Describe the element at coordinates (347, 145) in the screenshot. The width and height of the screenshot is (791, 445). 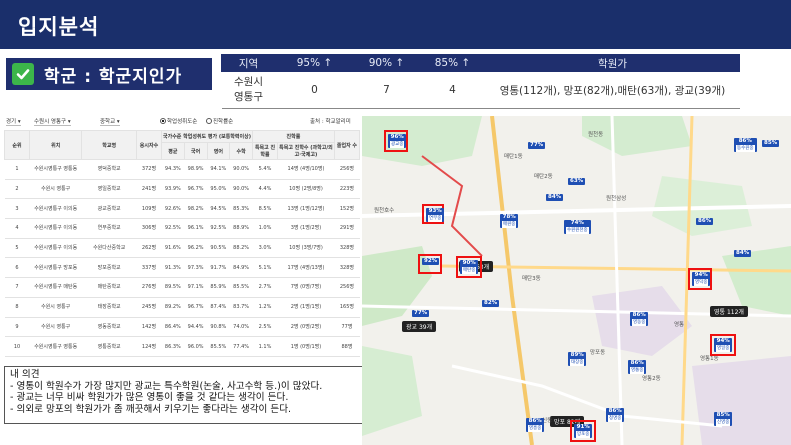
I see `col-graduates: 졸업자 수` at that location.